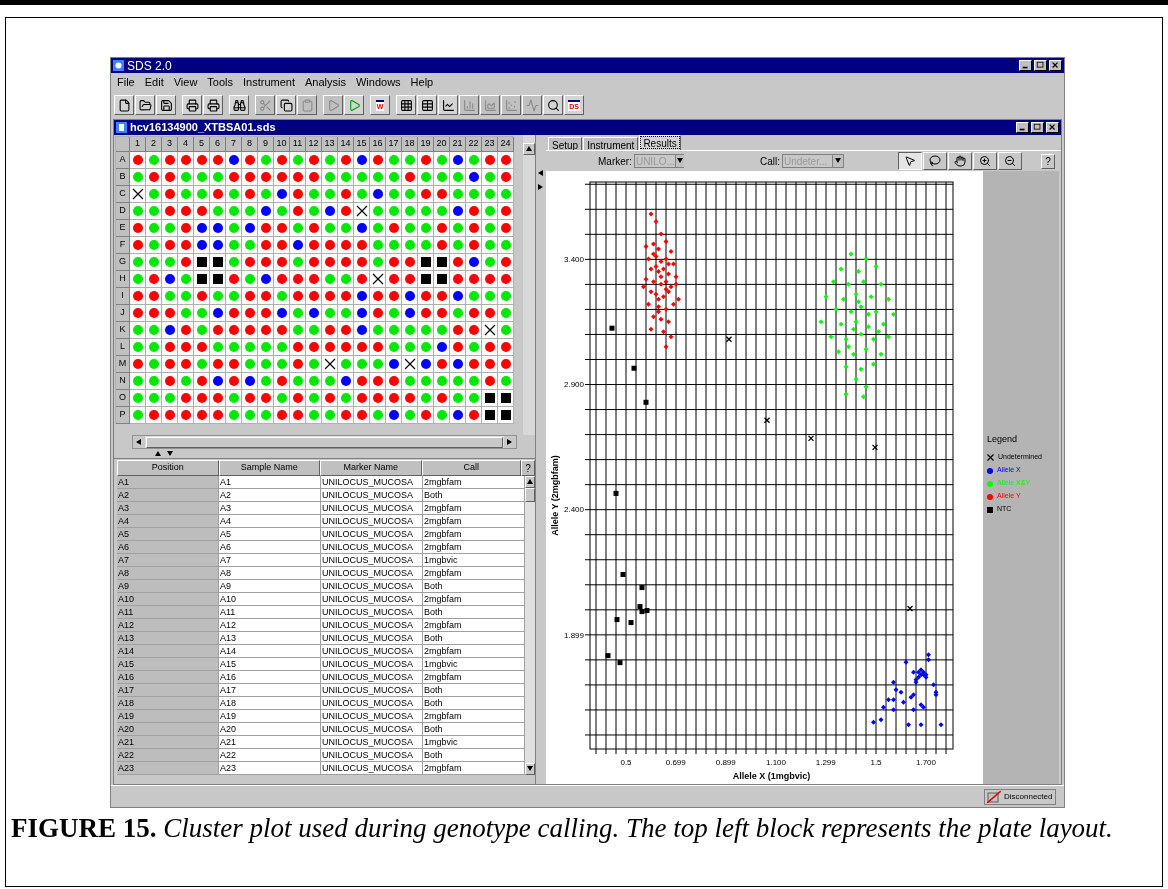 The width and height of the screenshot is (1168, 889). What do you see at coordinates (573, 385) in the screenshot?
I see `y-tick-label: 2.900` at bounding box center [573, 385].